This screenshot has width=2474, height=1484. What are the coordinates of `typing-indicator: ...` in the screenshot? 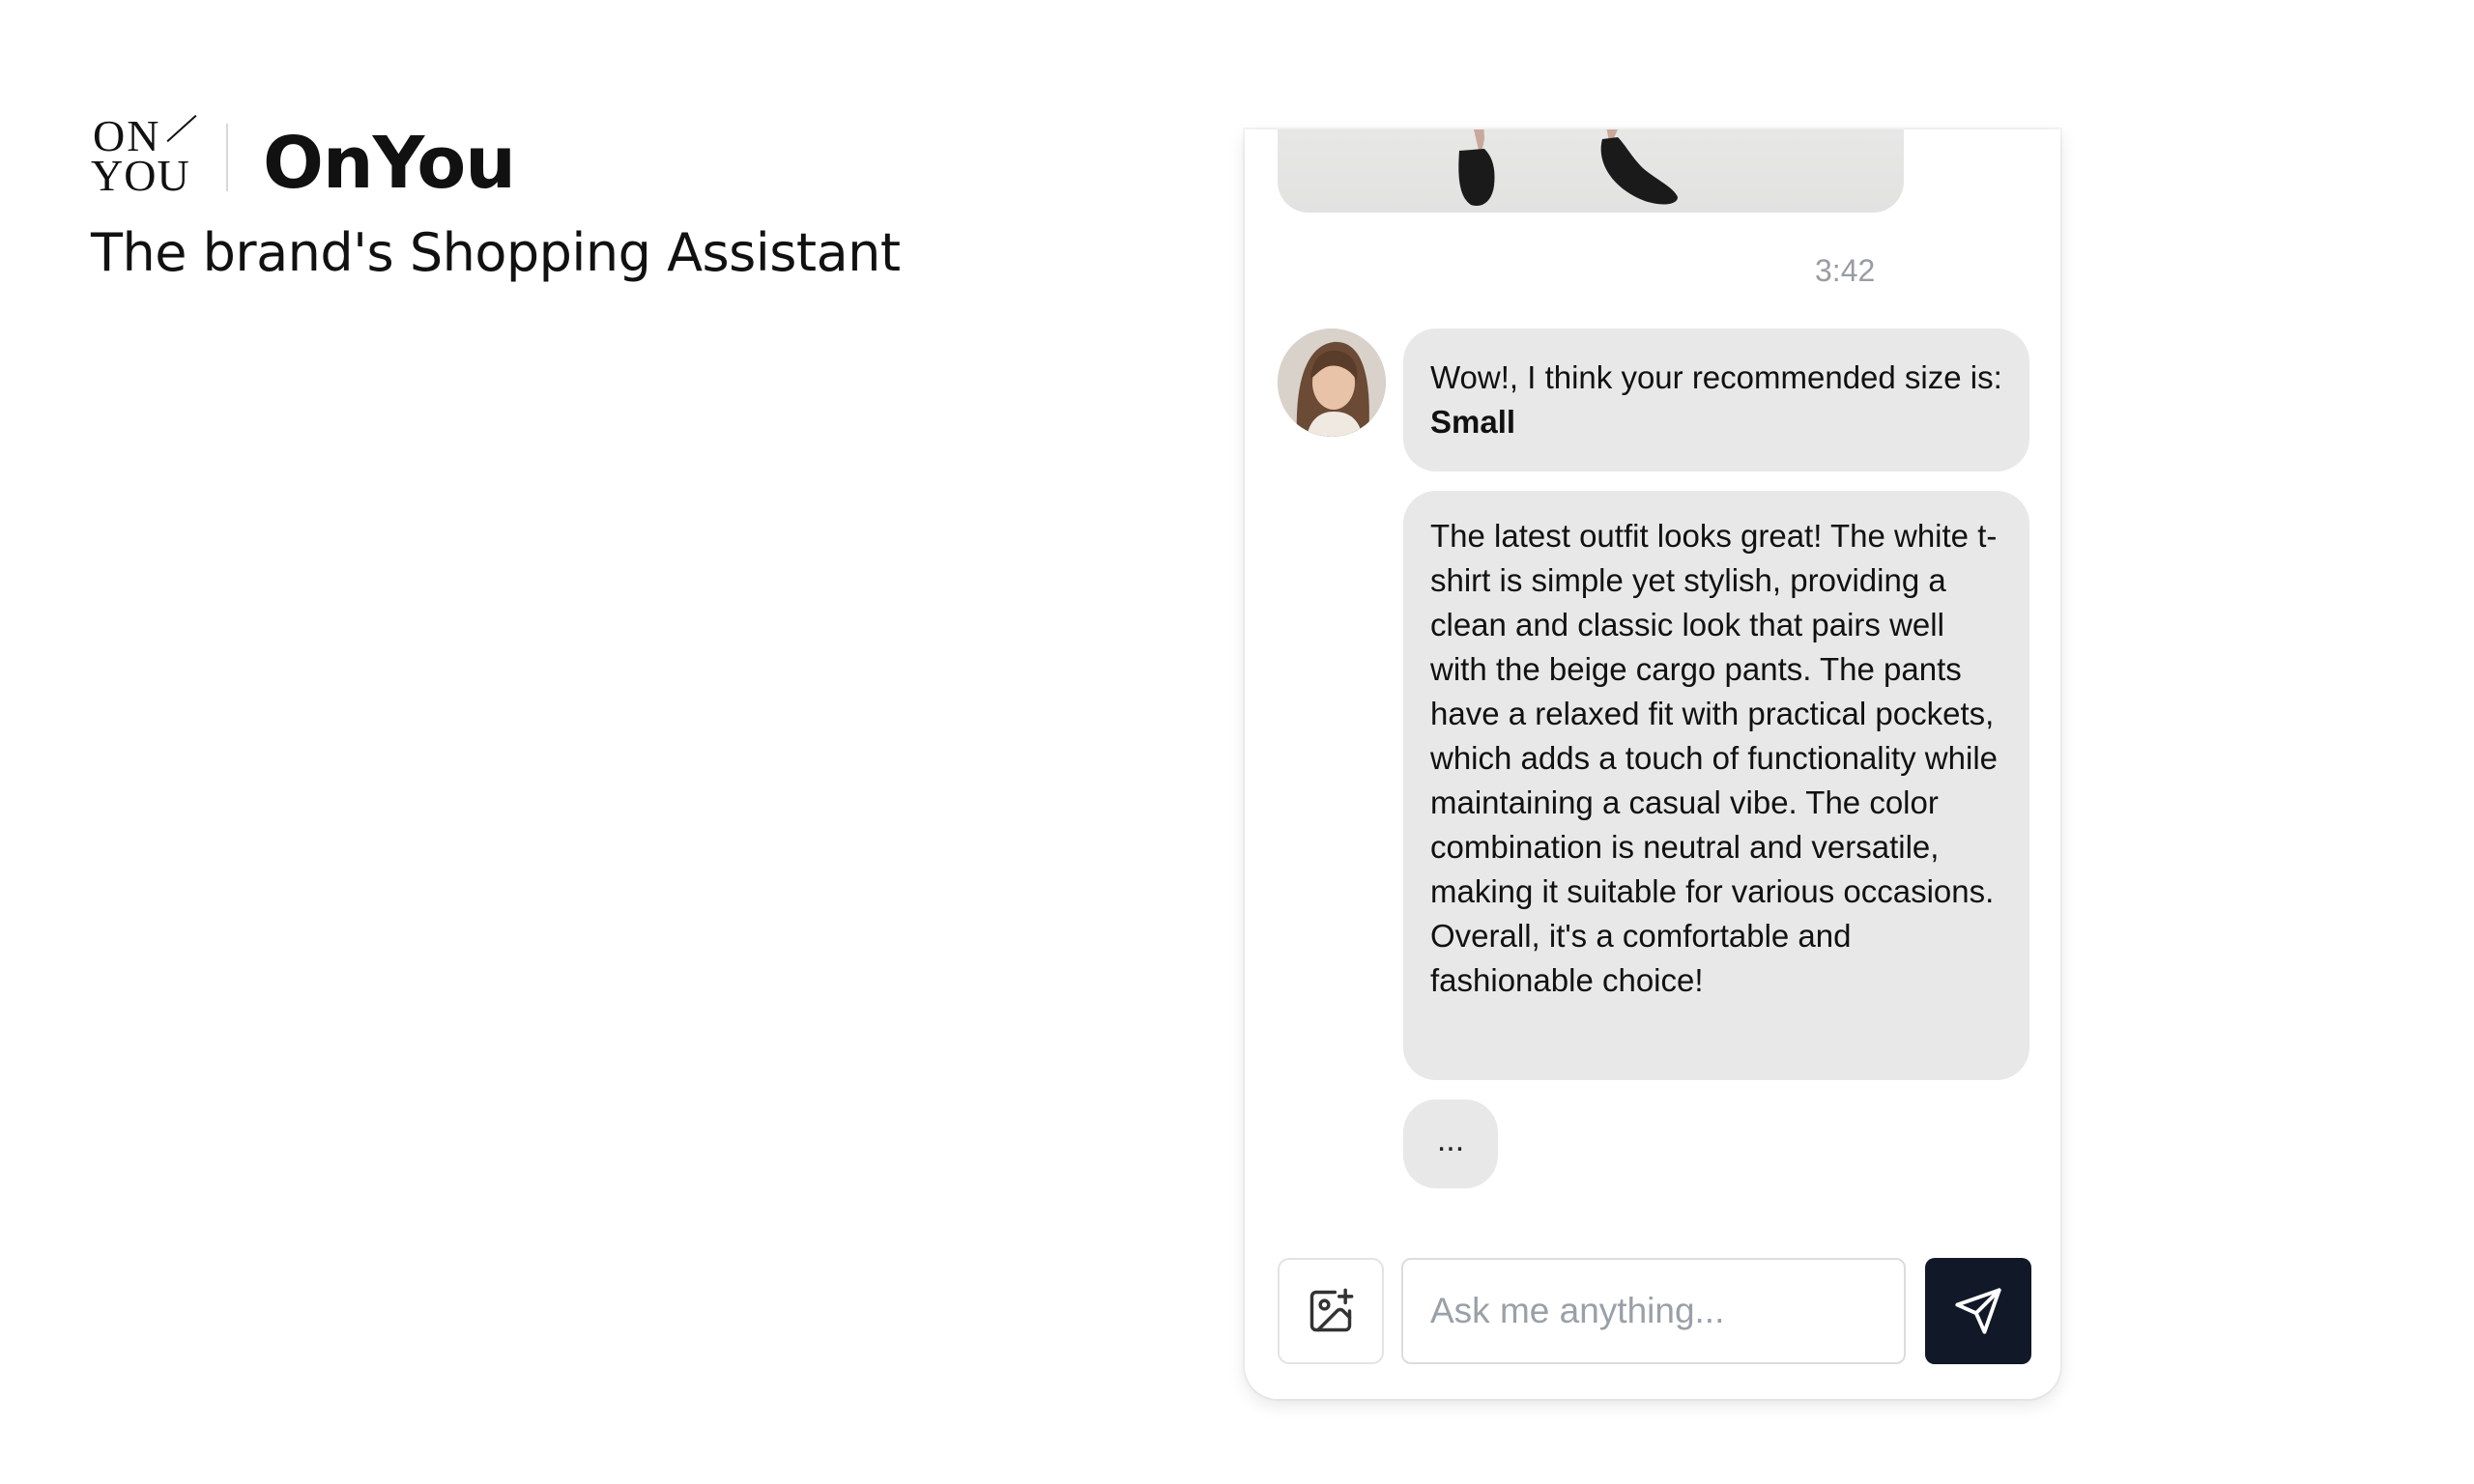 It's located at (1451, 1144).